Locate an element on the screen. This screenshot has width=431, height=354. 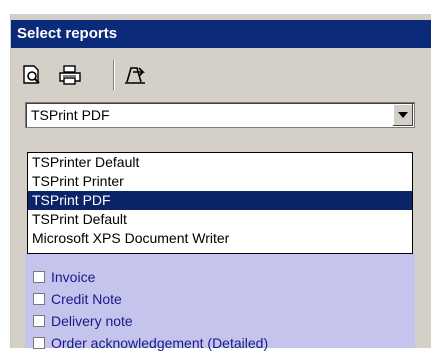
printer-select: TSPrint PDF is located at coordinates (220, 115).